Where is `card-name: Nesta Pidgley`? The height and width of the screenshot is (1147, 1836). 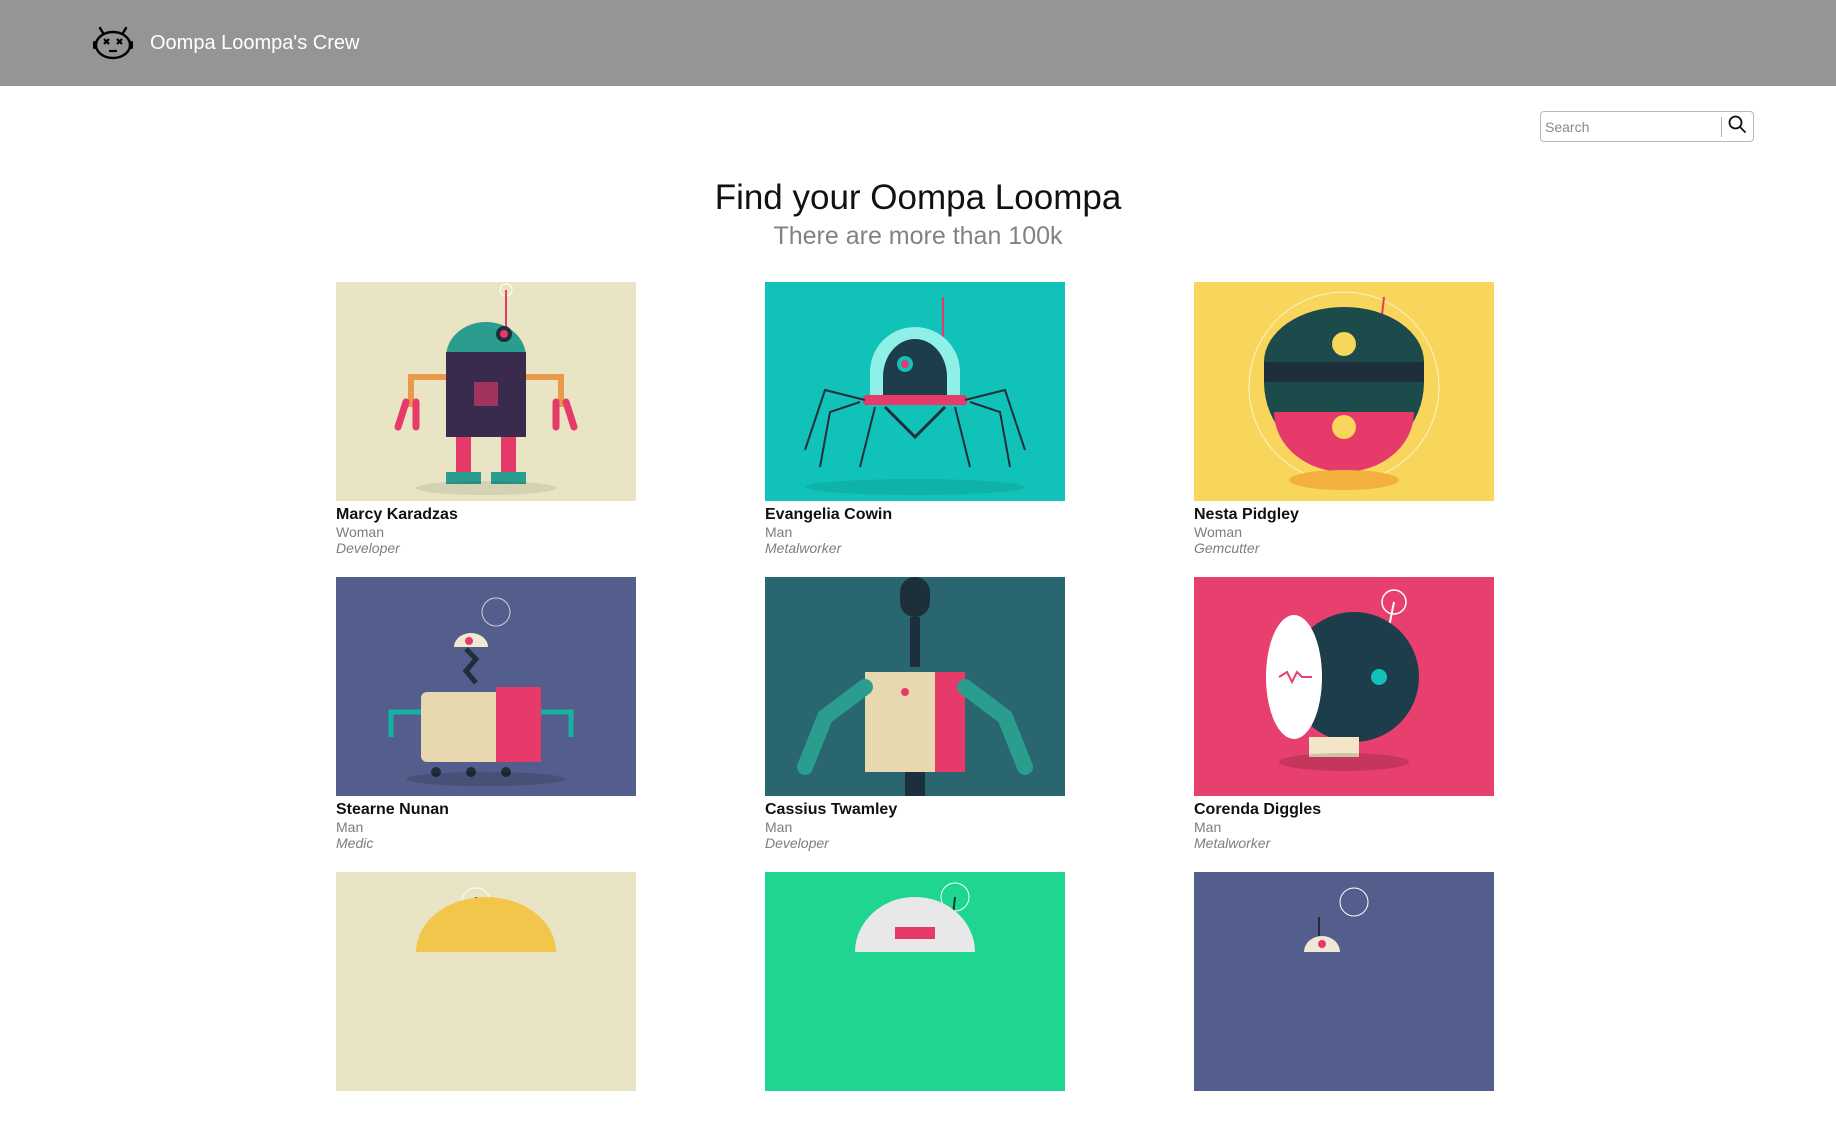 card-name: Nesta Pidgley is located at coordinates (1246, 514).